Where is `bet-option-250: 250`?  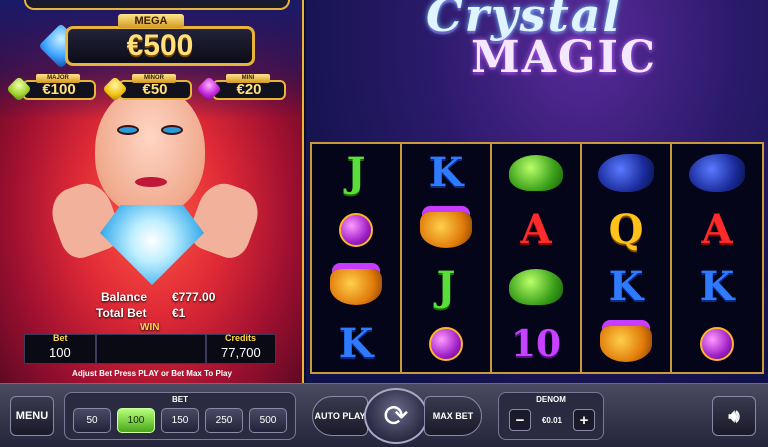
bet-option-250: 250 is located at coordinates (224, 420).